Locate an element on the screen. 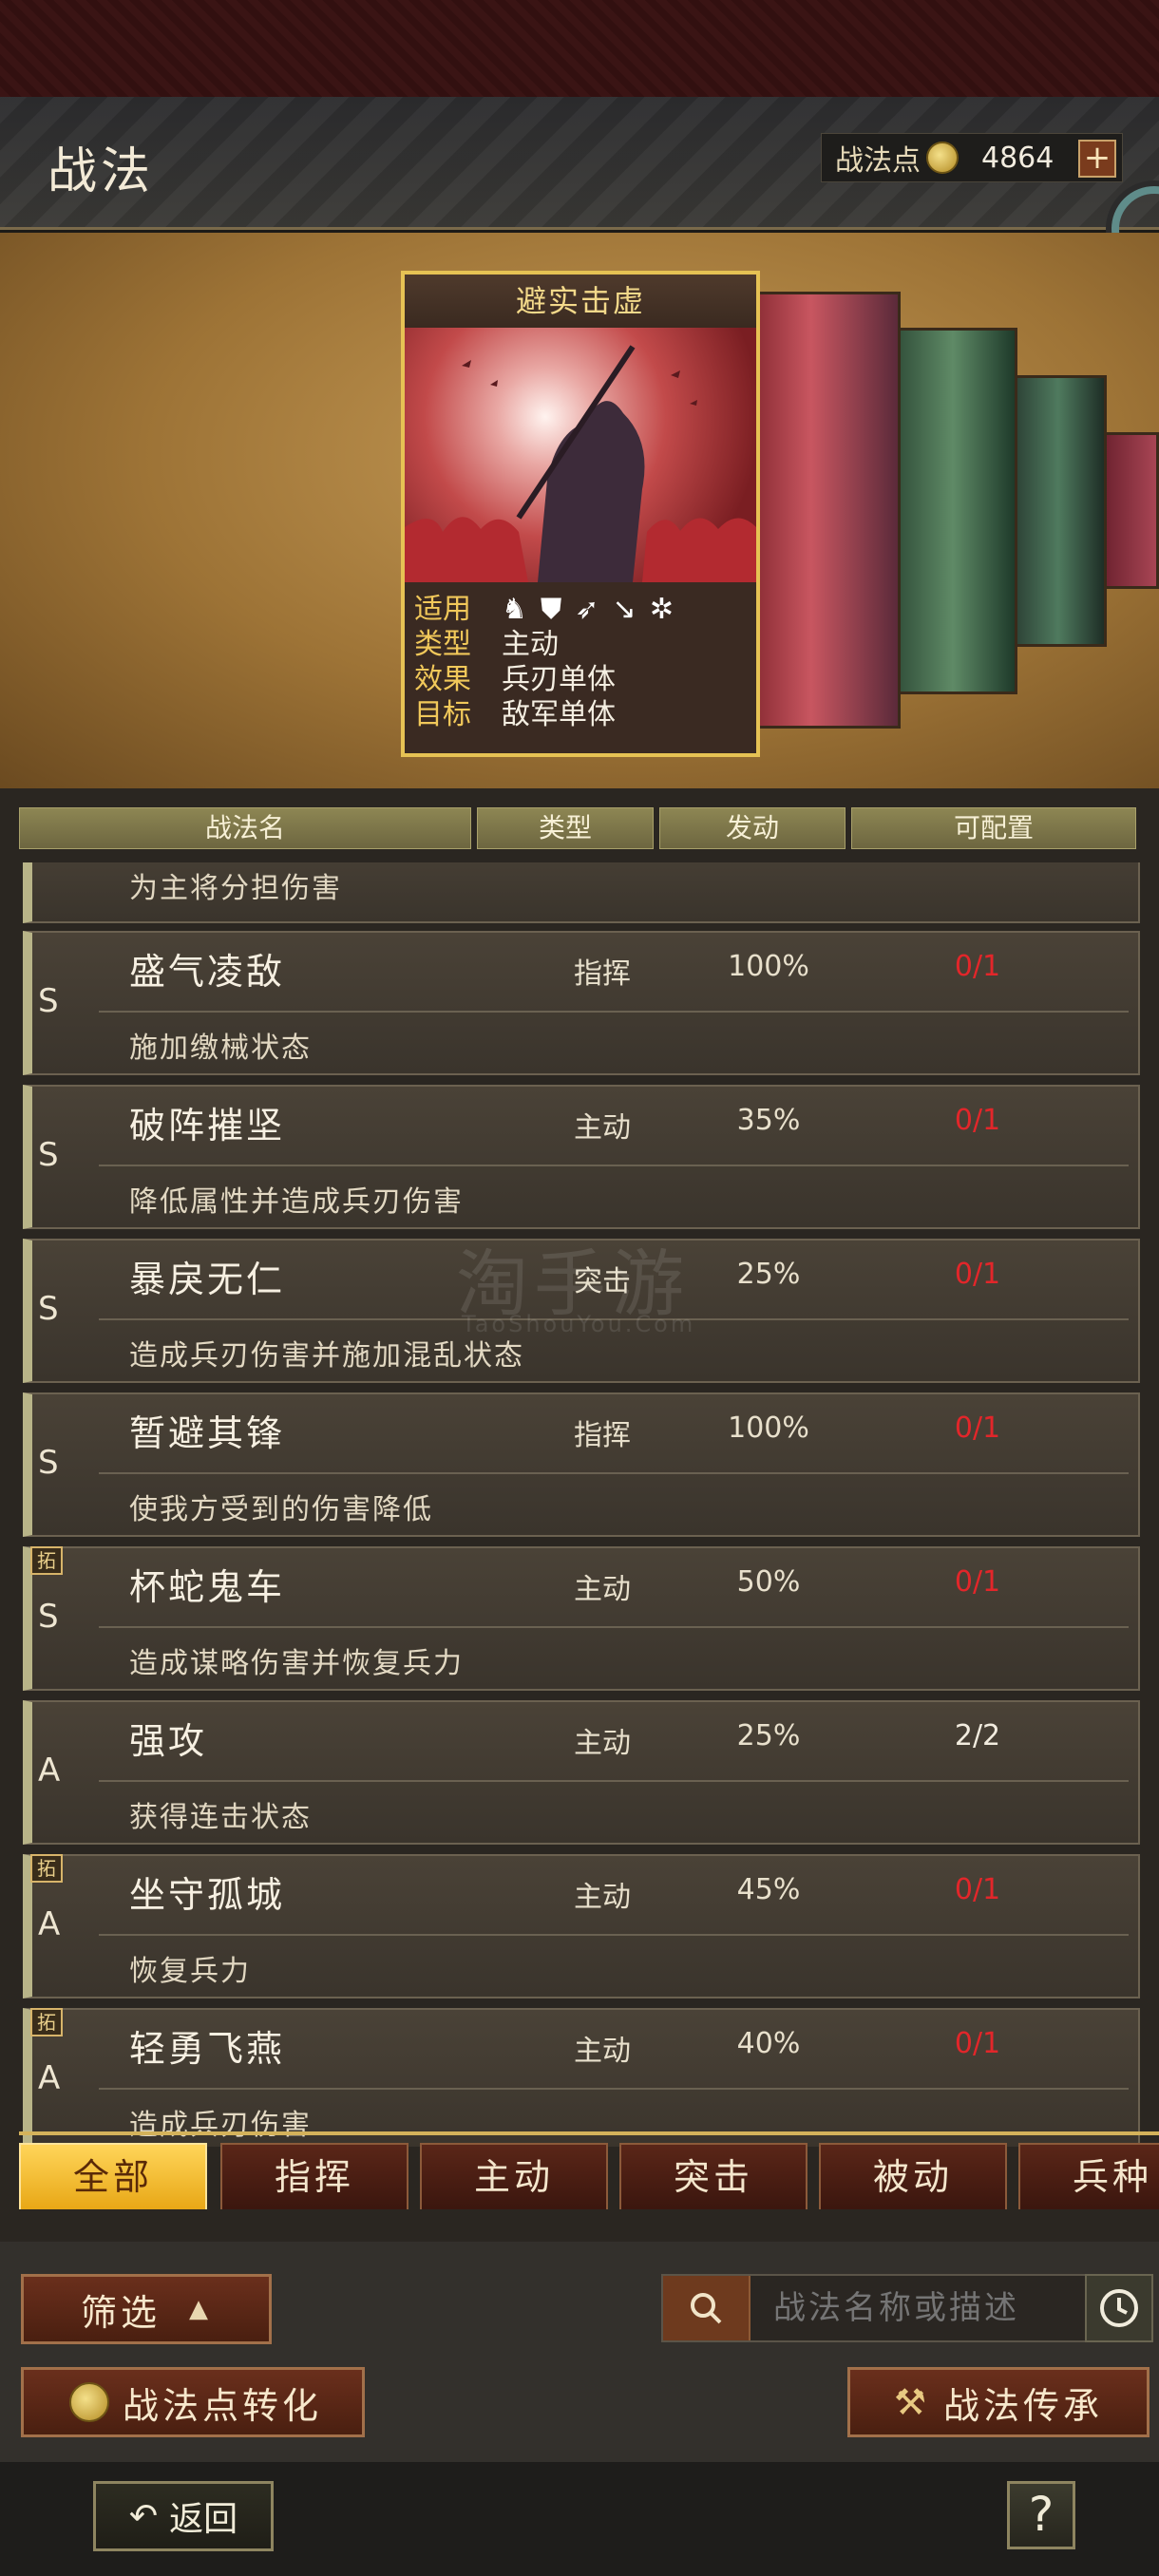 The width and height of the screenshot is (1159, 2576). warrior-silhouette-illustration is located at coordinates (580, 463).